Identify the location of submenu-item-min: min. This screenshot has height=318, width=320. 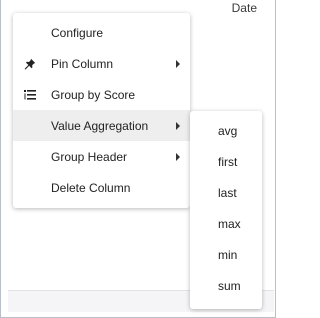
(226, 254).